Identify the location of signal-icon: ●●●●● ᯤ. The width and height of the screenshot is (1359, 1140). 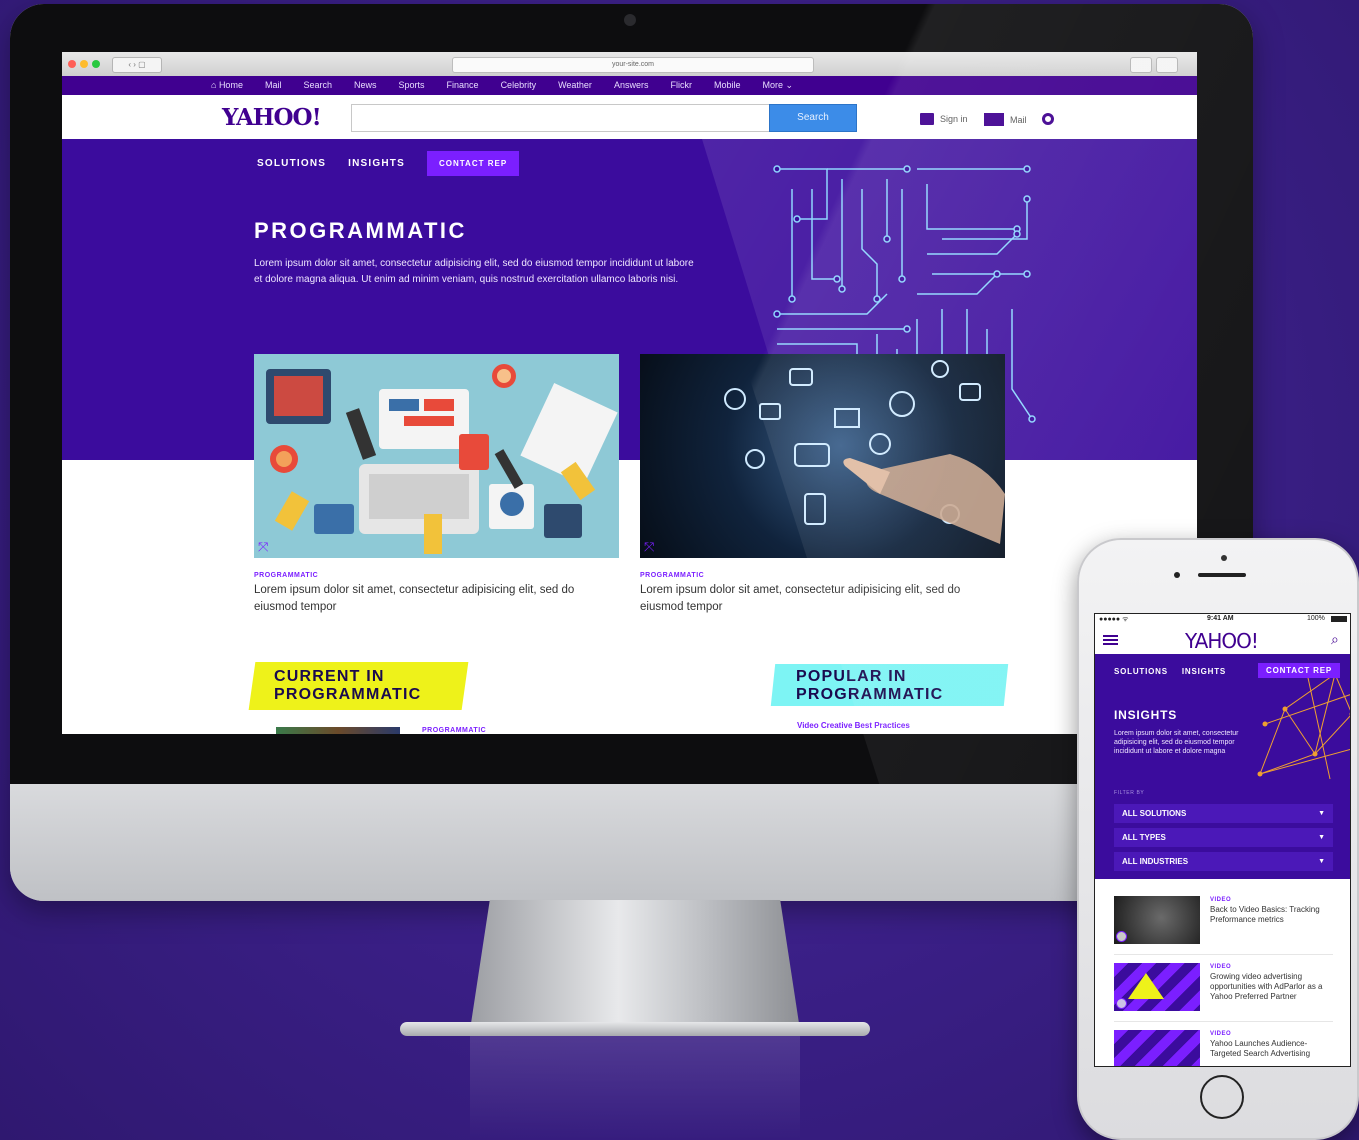
(1114, 619).